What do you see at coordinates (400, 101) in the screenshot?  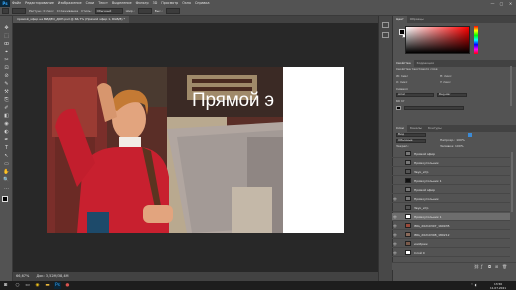 I see `font-size-value: 69 пт` at bounding box center [400, 101].